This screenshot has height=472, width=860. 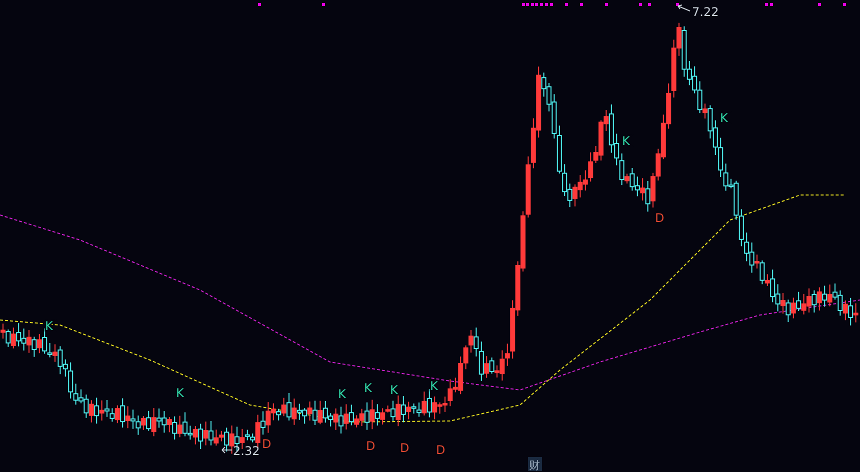 What do you see at coordinates (535, 464) in the screenshot?
I see `finance-badge: 财` at bounding box center [535, 464].